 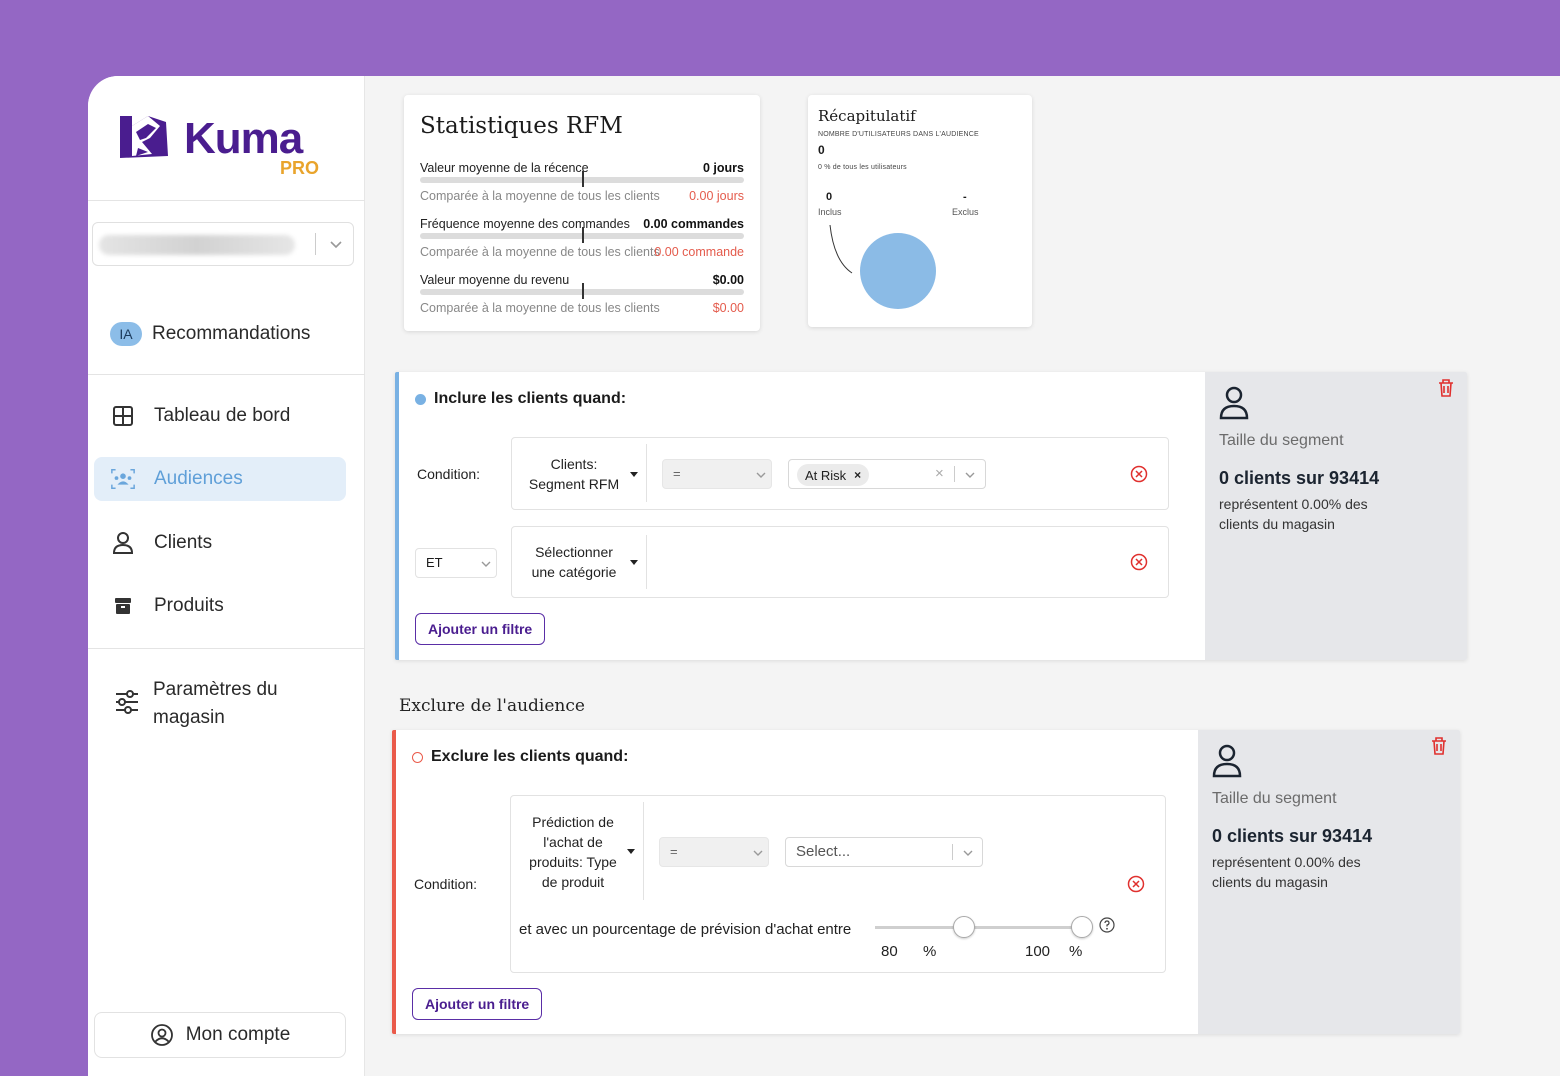 I want to click on chip-remove-icon: ×, so click(x=857, y=475).